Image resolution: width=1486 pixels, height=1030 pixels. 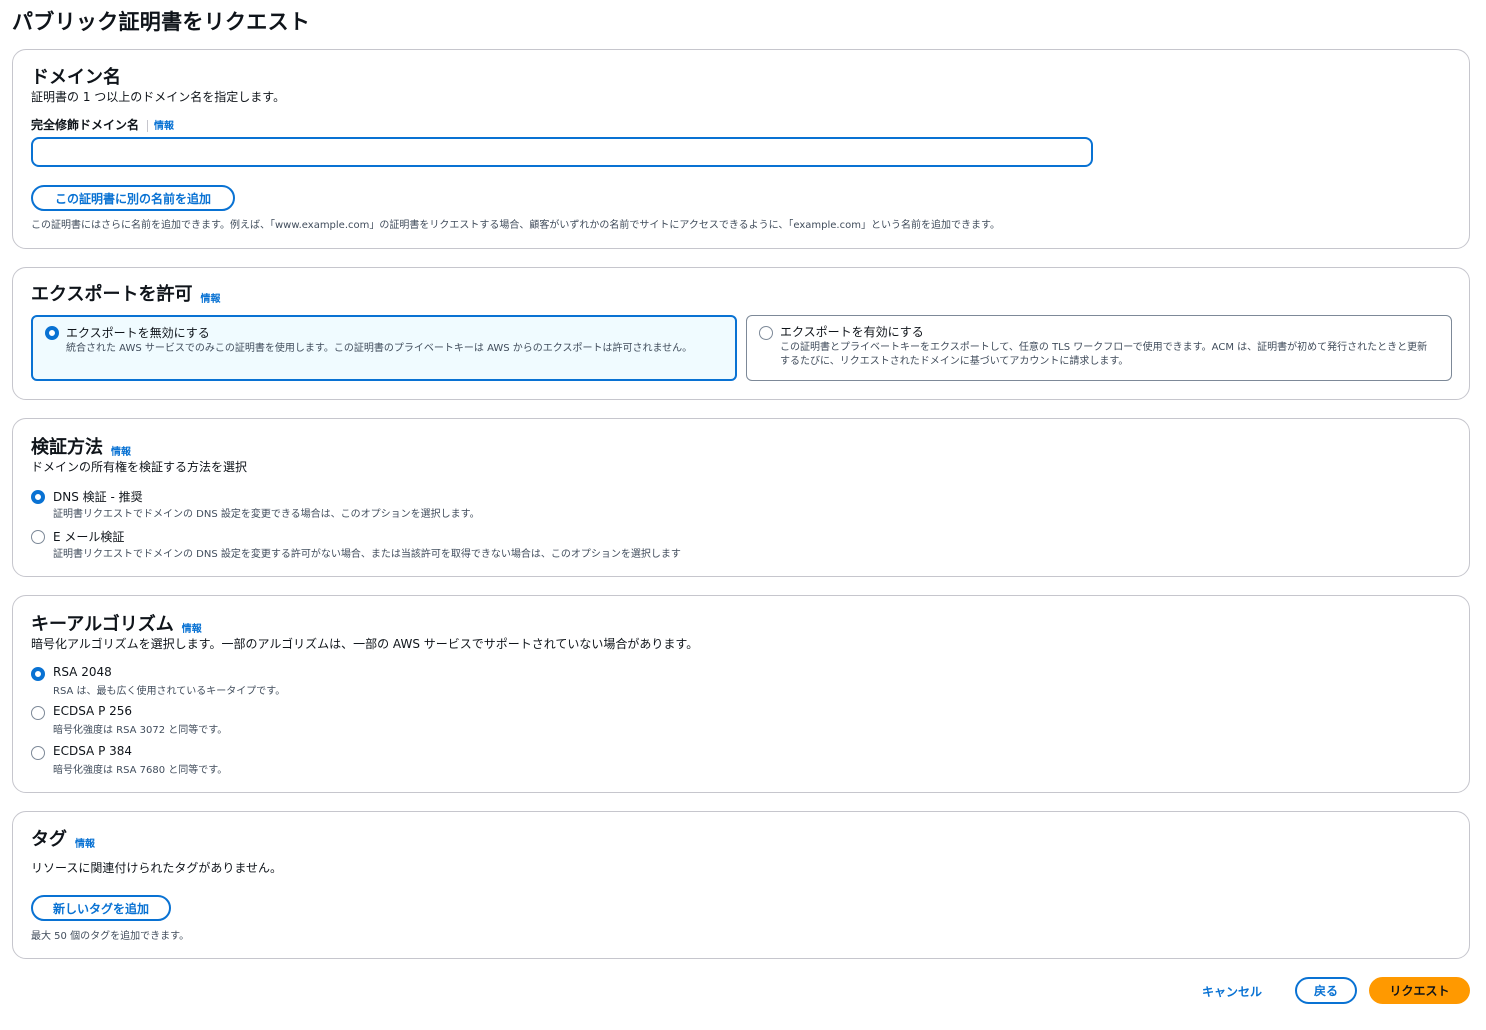 What do you see at coordinates (112, 294) in the screenshot?
I see `export-title-text: エクスポートを許可` at bounding box center [112, 294].